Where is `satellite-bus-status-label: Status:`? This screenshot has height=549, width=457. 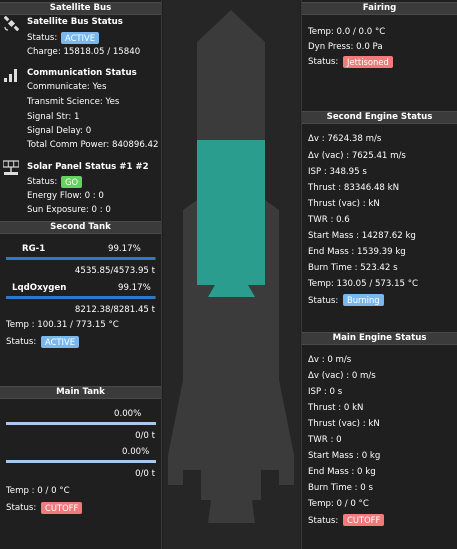
satellite-bus-status-label: Status: is located at coordinates (42, 38).